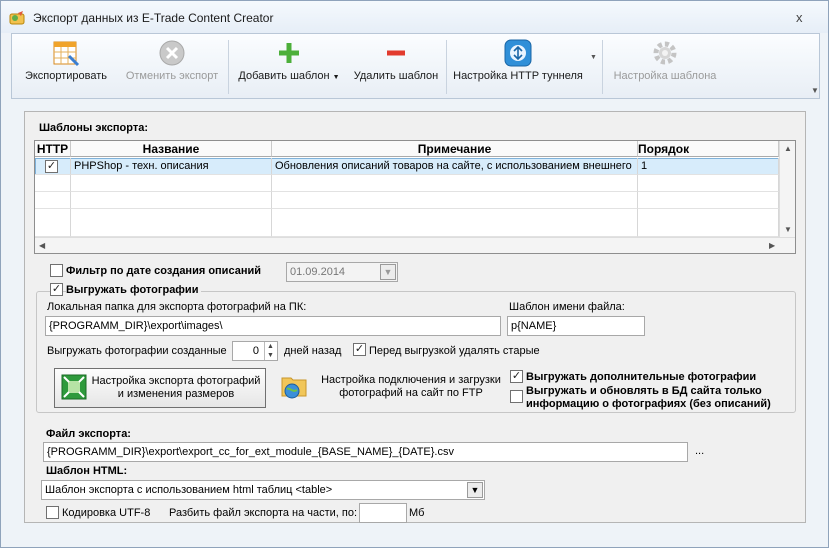  I want to click on add-template-button: Добавить шаблон ▼, so click(289, 66).